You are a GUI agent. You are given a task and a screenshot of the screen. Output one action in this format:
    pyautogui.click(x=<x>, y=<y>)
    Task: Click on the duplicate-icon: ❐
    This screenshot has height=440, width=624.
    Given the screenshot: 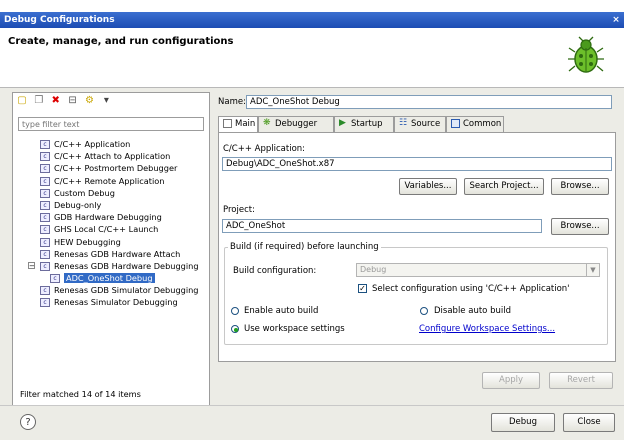 What is the action you would take?
    pyautogui.click(x=39, y=101)
    